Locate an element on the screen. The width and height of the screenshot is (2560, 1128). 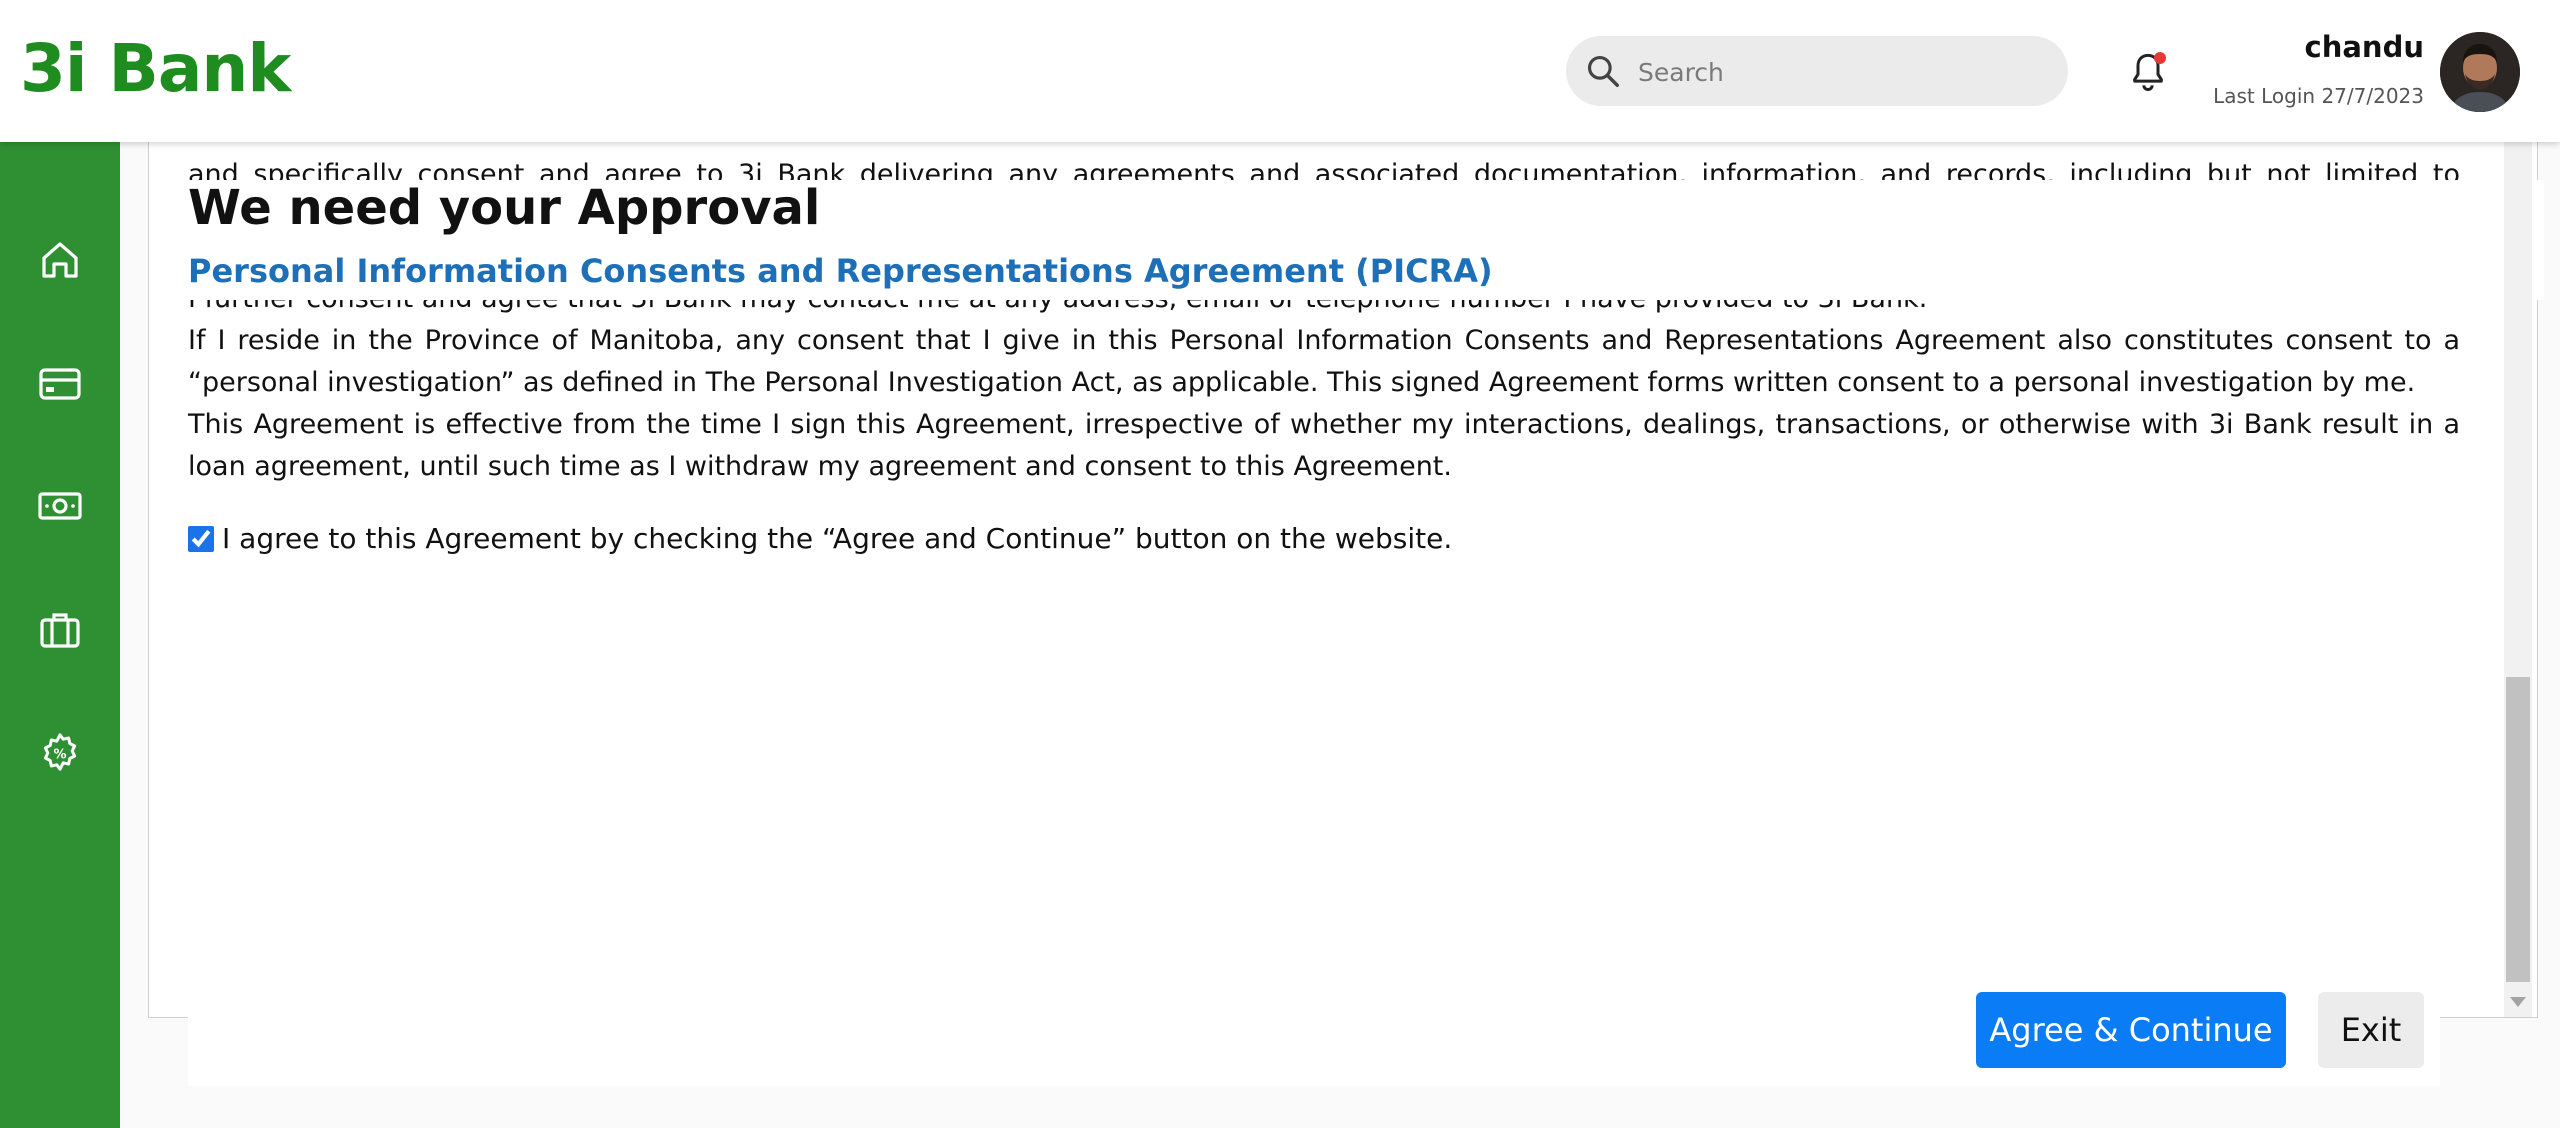
last-login-text: Last Login 27/7/2023 is located at coordinates (2318, 96).